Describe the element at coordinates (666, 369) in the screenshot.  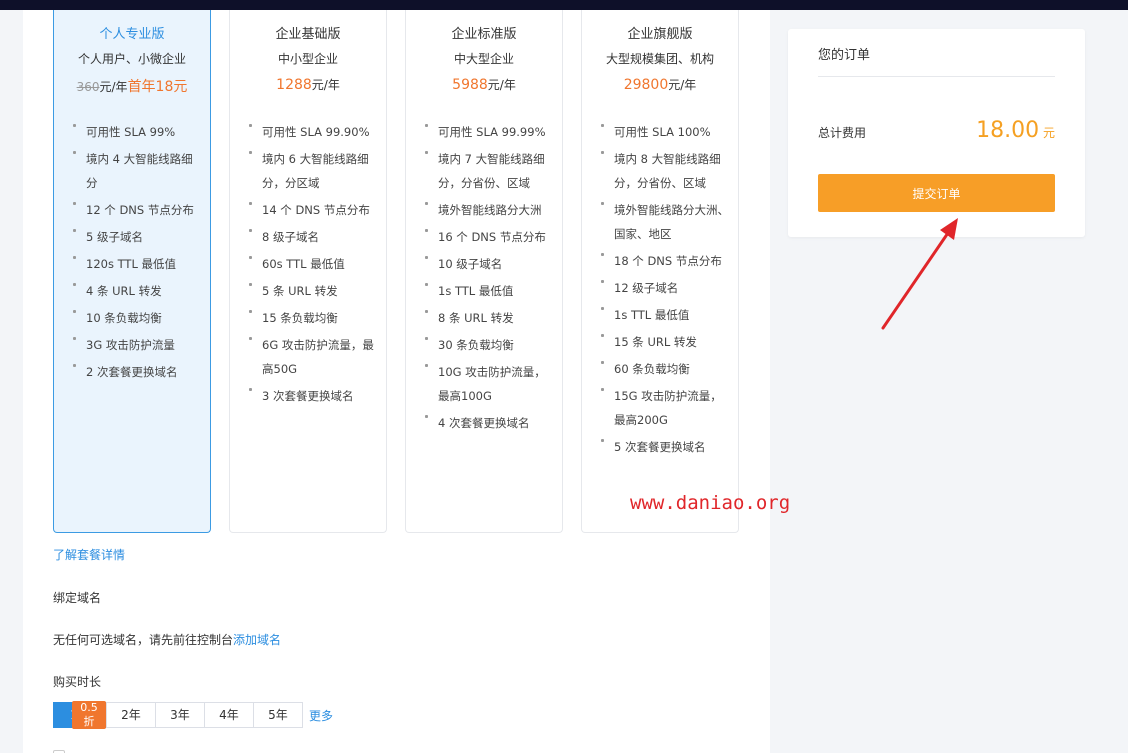
I see `feature-item: 60 条负载均衡` at that location.